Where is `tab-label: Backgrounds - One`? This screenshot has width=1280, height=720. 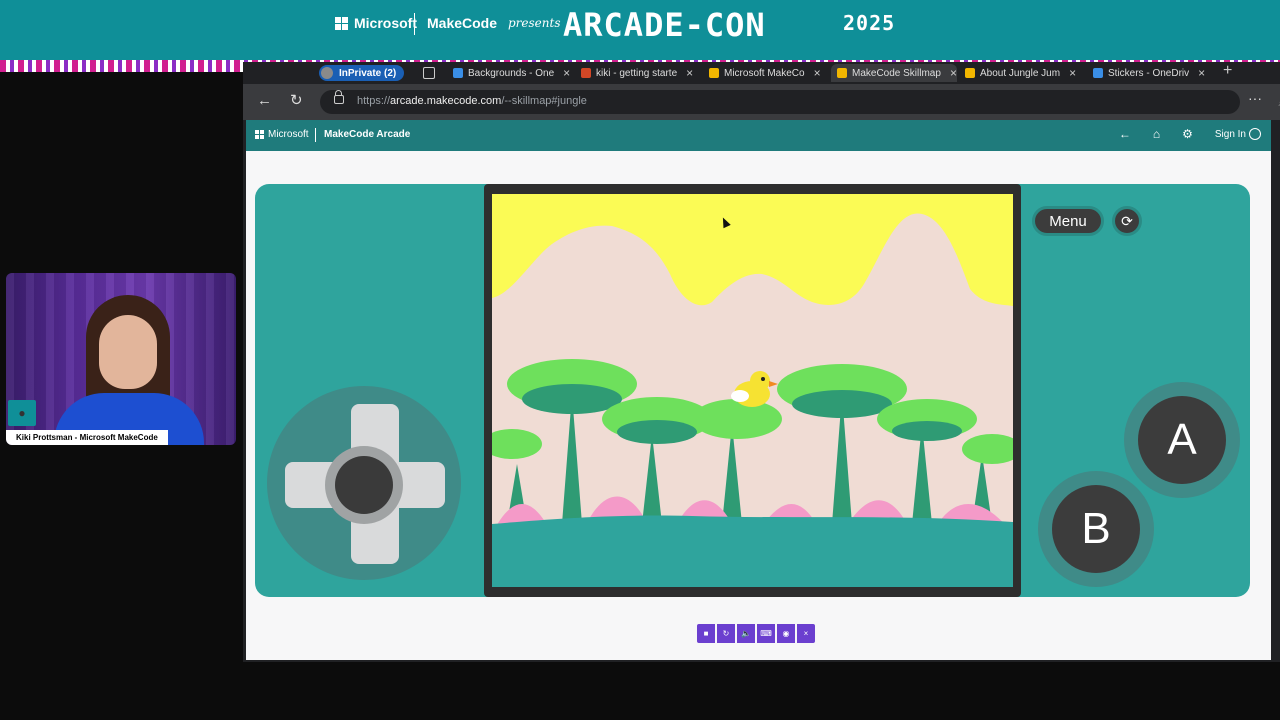 tab-label: Backgrounds - One is located at coordinates (511, 73).